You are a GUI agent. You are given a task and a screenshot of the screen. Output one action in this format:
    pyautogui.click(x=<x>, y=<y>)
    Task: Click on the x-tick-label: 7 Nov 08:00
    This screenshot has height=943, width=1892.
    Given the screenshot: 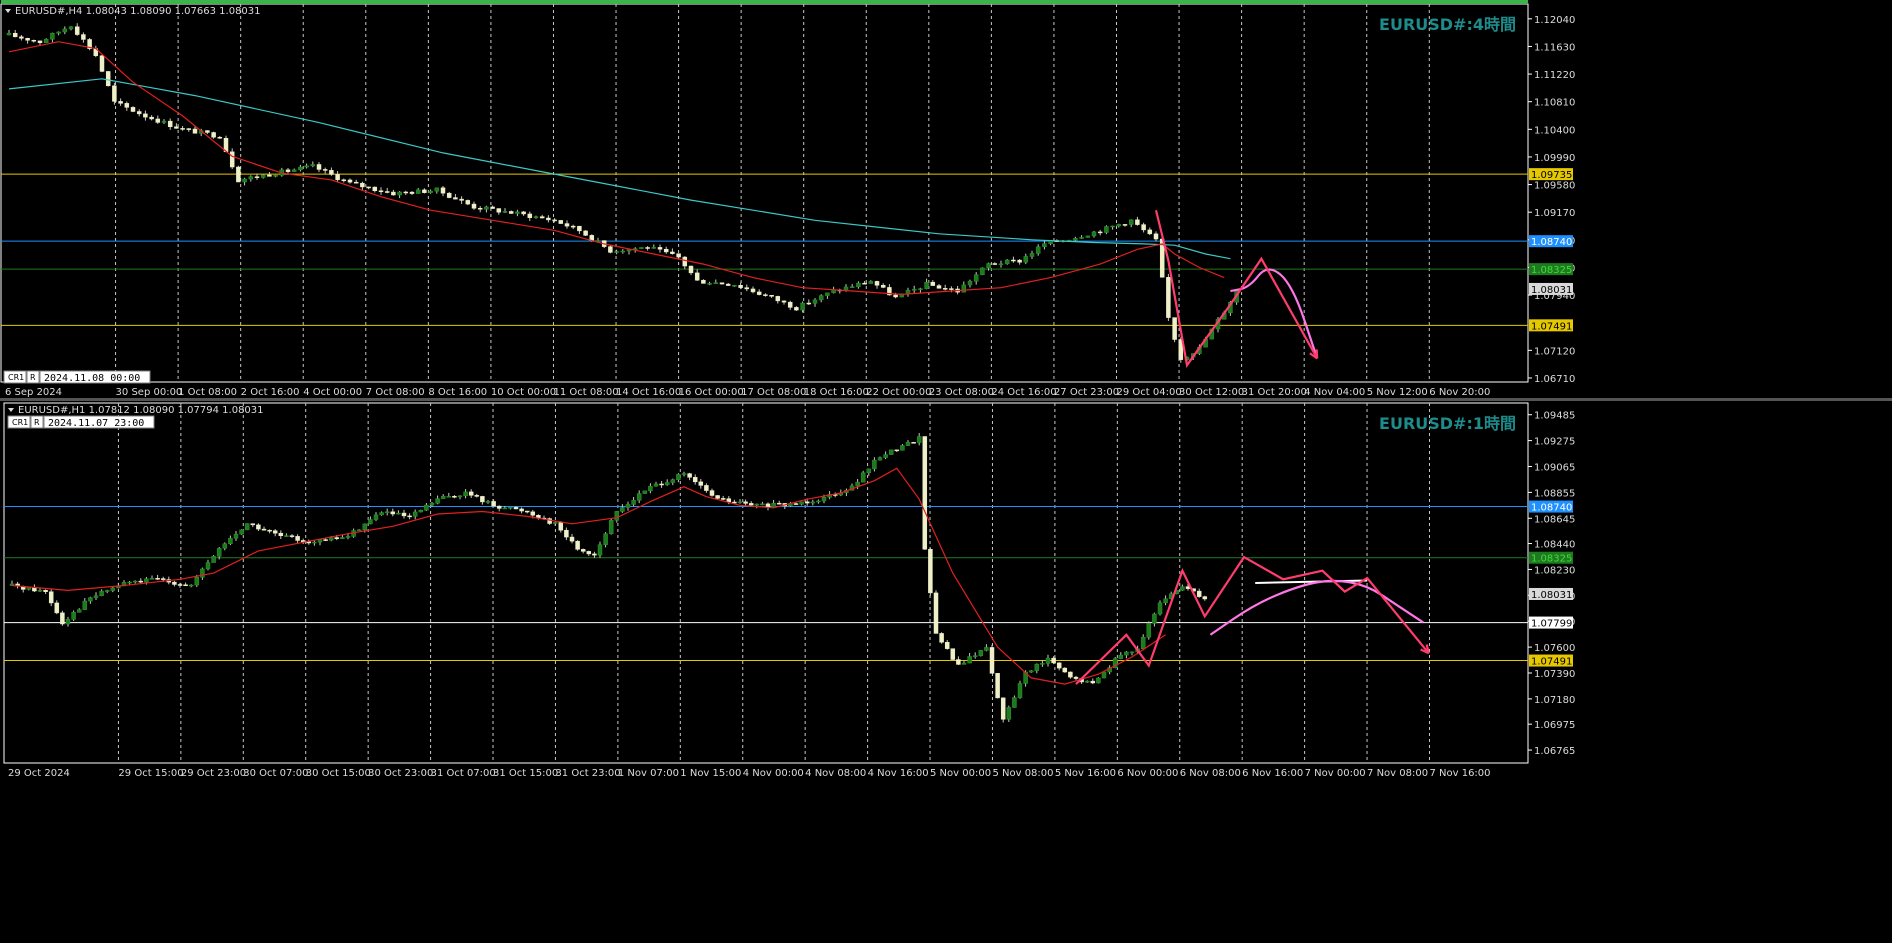 What is the action you would take?
    pyautogui.click(x=1397, y=773)
    